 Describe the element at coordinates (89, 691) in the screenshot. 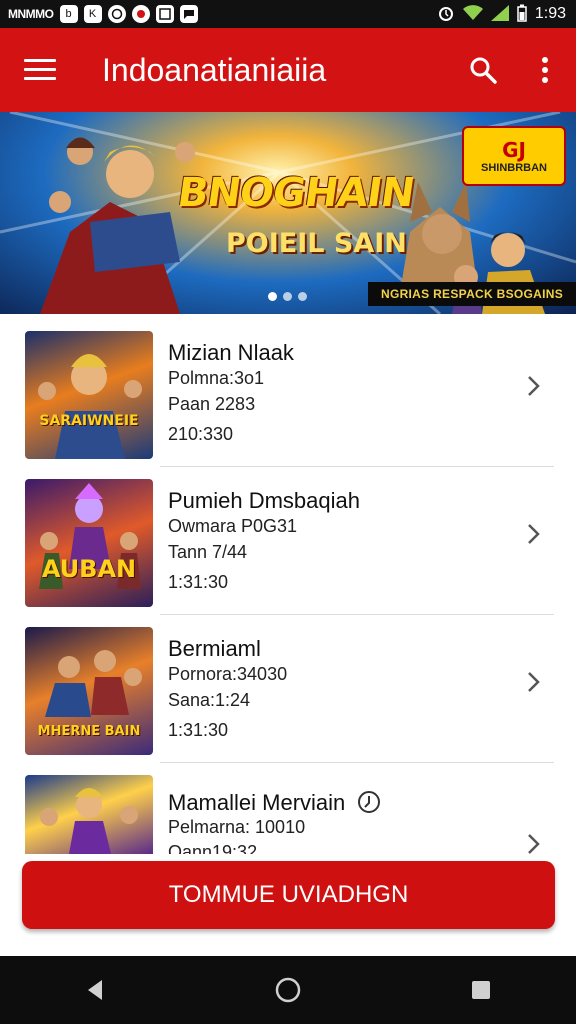

I see `list-item-thumbnail: MHERNE BAIN` at that location.